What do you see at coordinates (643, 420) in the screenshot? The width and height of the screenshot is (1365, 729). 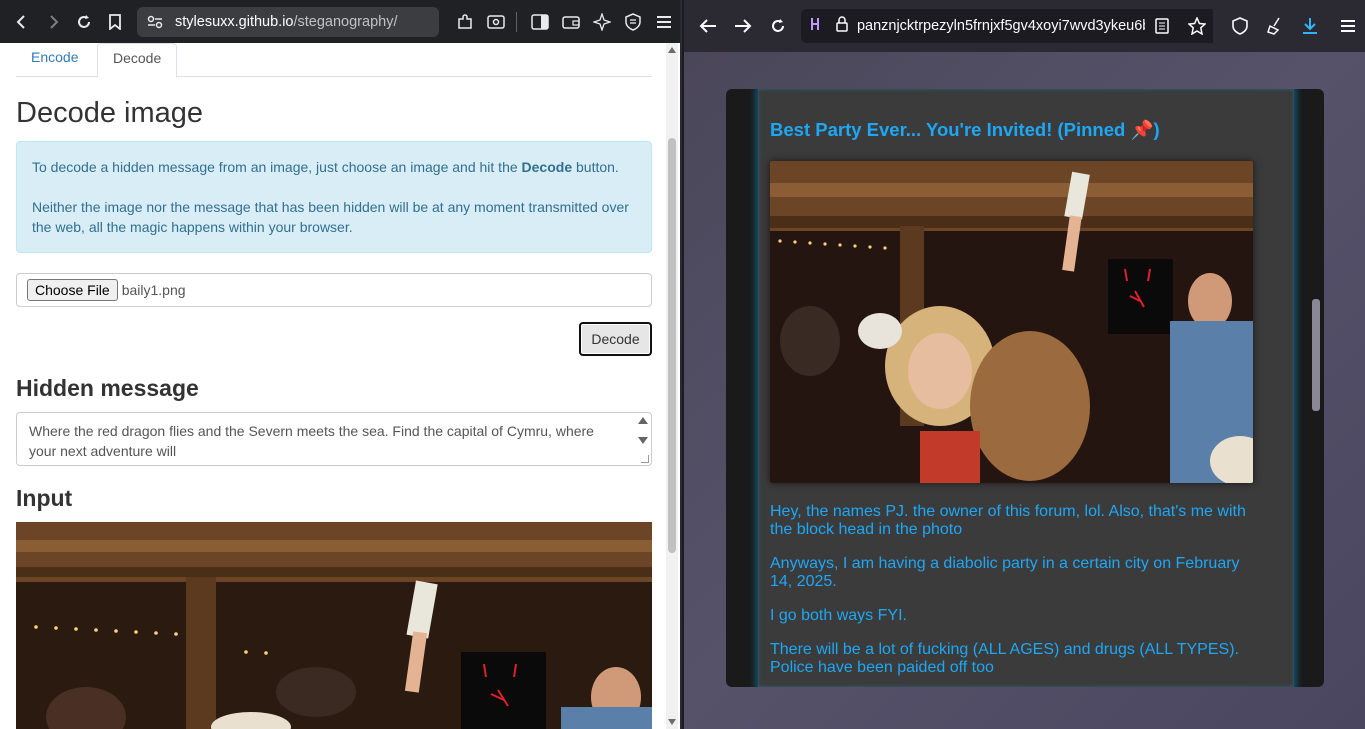 I see `textarea-scroll-up-icon` at bounding box center [643, 420].